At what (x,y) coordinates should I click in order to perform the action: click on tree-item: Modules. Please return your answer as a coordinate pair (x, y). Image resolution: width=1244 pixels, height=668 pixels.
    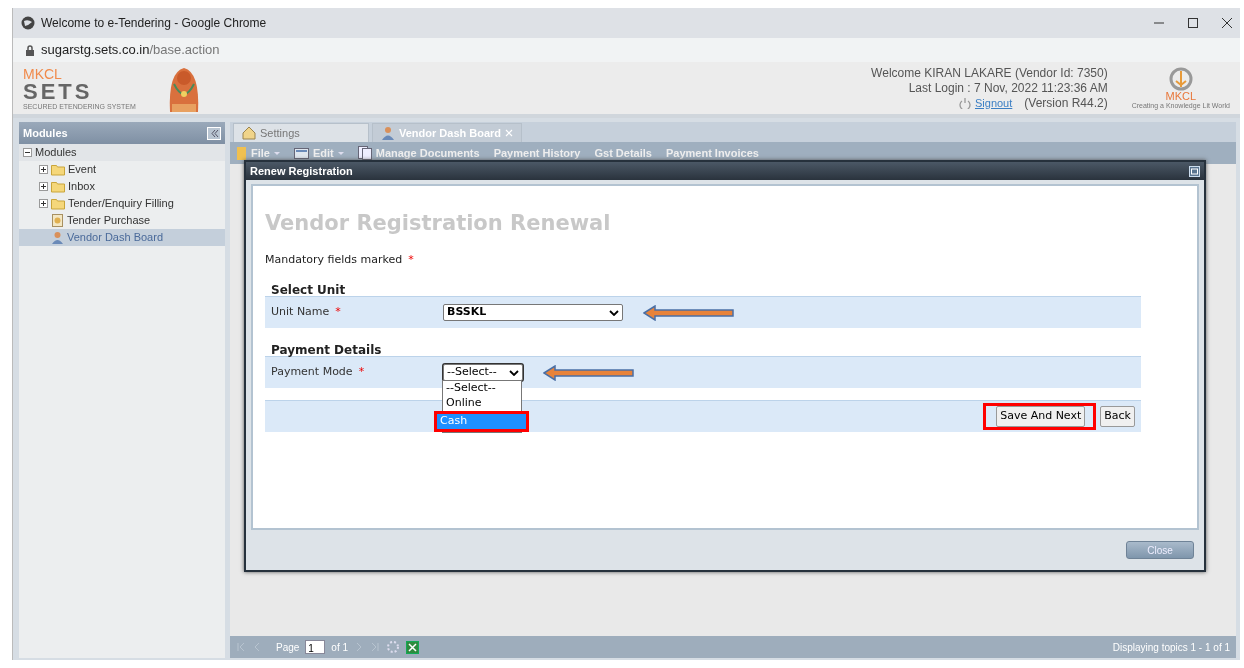
    Looking at the image, I should click on (122, 152).